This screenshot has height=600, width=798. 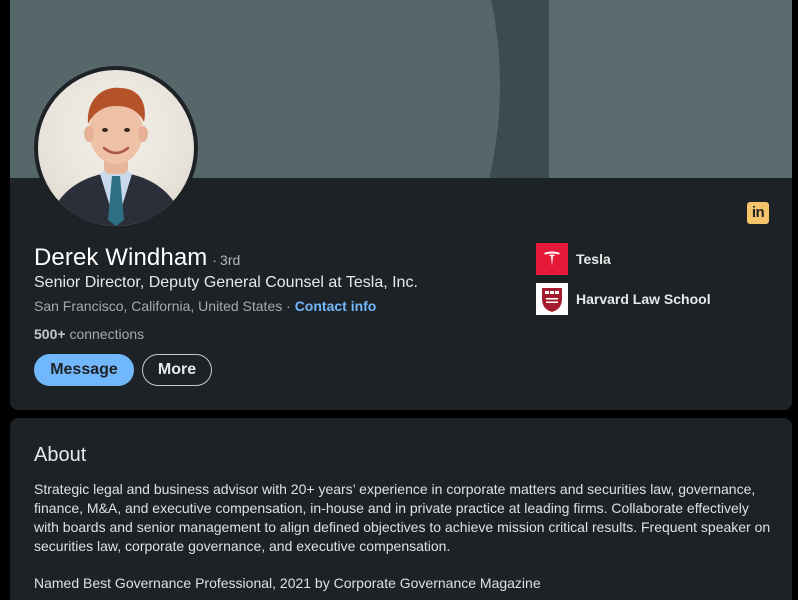 What do you see at coordinates (89, 334) in the screenshot?
I see `connections-count: 500+ connections` at bounding box center [89, 334].